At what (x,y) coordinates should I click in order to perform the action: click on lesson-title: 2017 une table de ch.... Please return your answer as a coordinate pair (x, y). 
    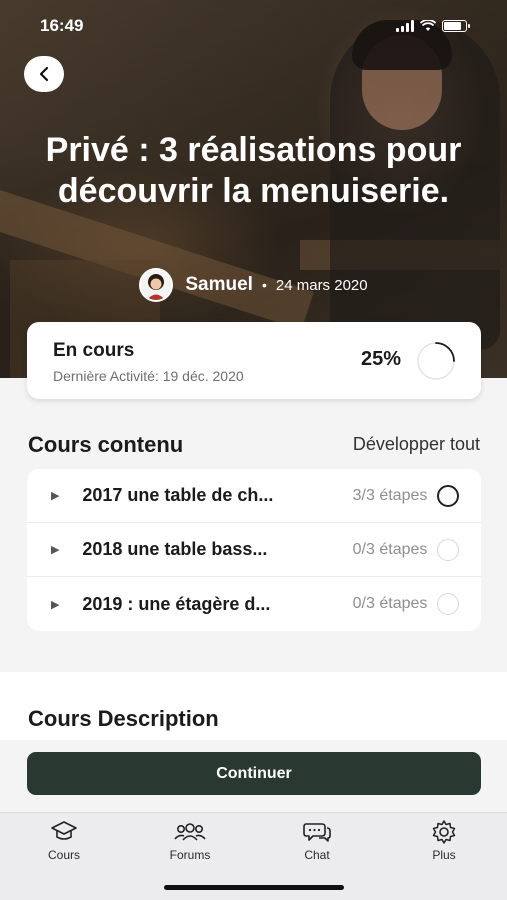
    Looking at the image, I should click on (178, 495).